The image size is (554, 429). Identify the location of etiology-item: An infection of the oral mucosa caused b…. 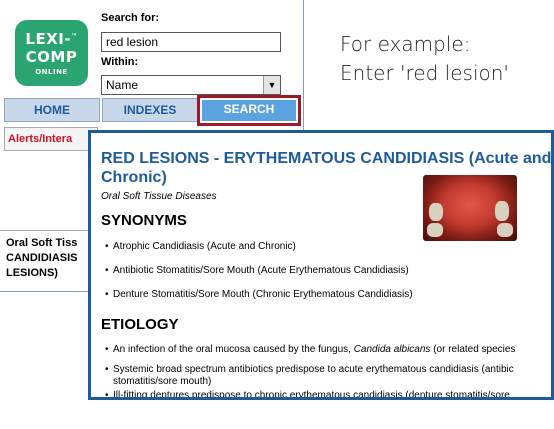
(328, 350).